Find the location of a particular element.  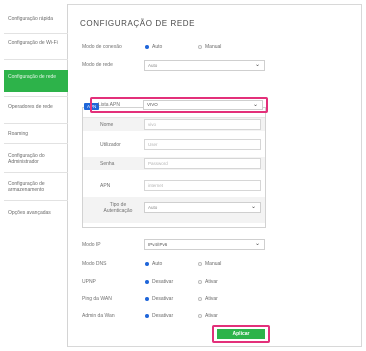

admin-wan-label: Admin da Wan is located at coordinates (98, 316).